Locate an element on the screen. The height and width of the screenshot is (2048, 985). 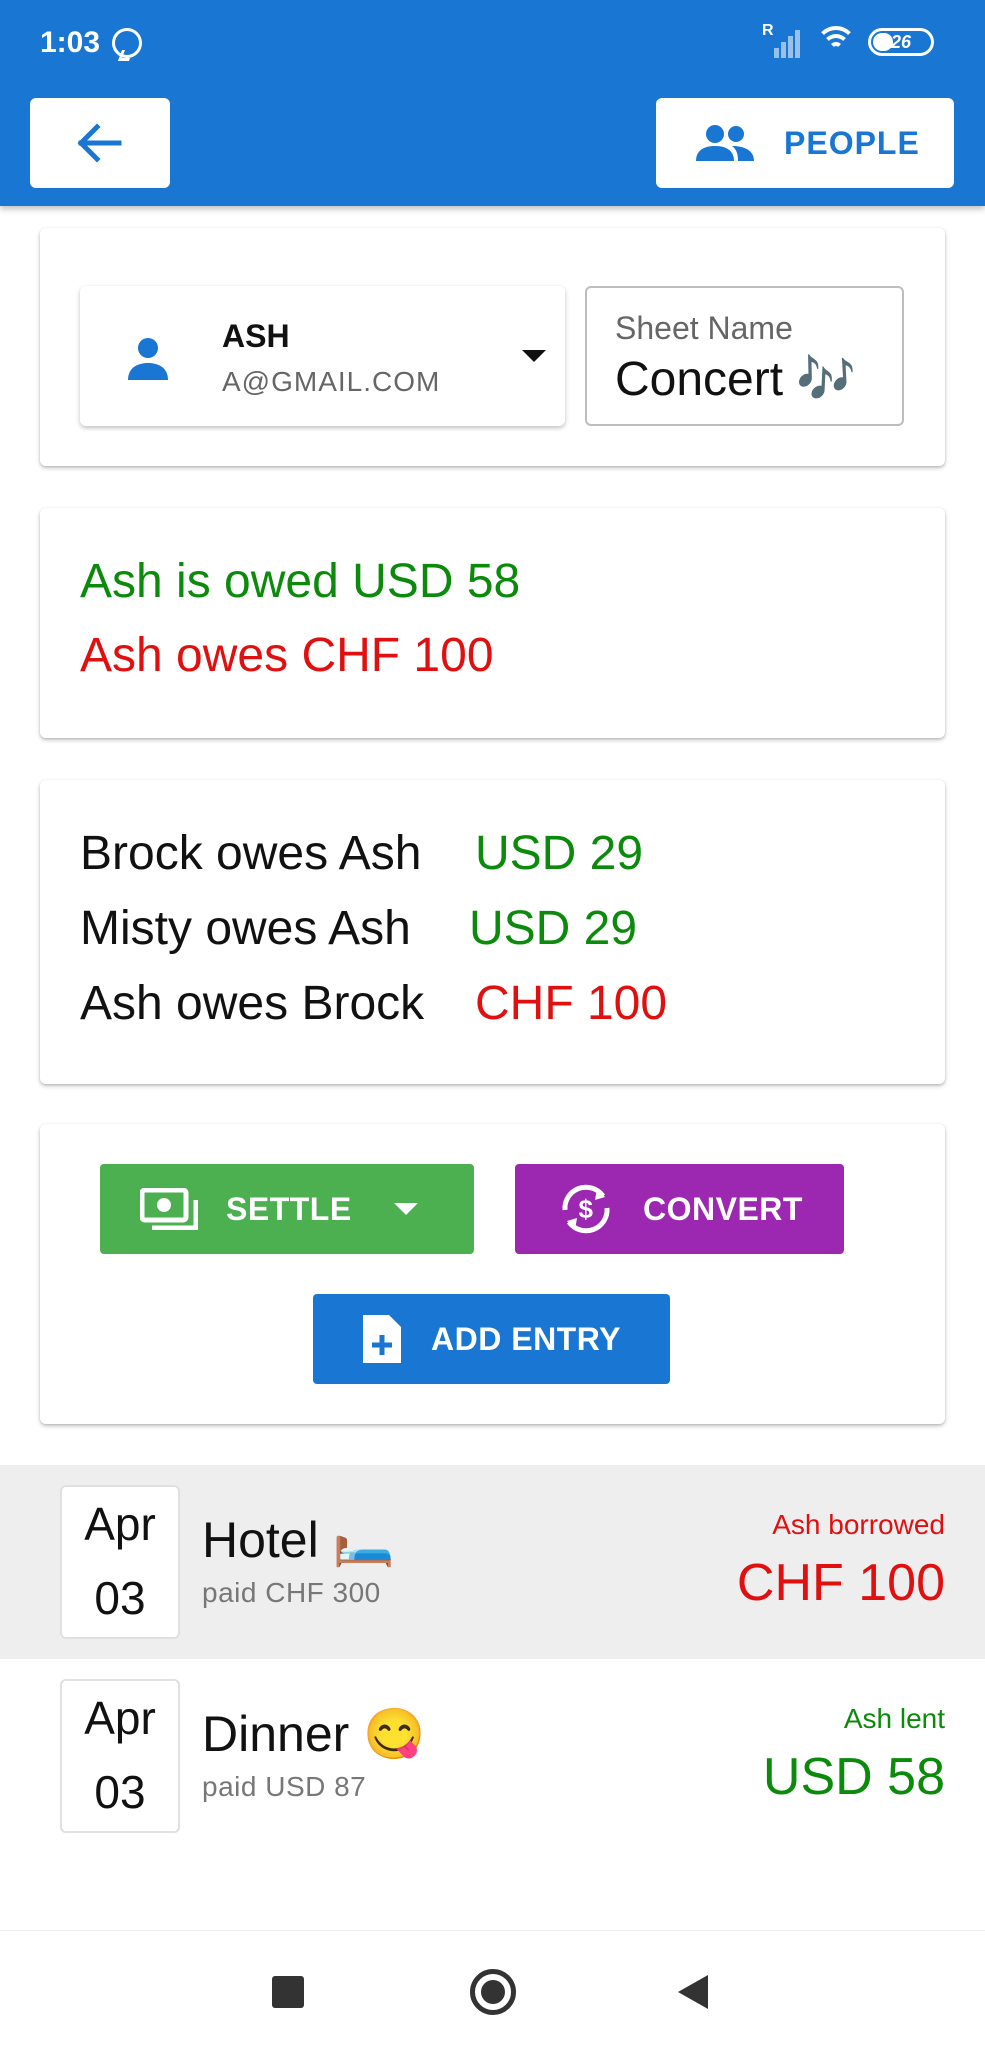
debt-amount: CHF 100 is located at coordinates (571, 1003).